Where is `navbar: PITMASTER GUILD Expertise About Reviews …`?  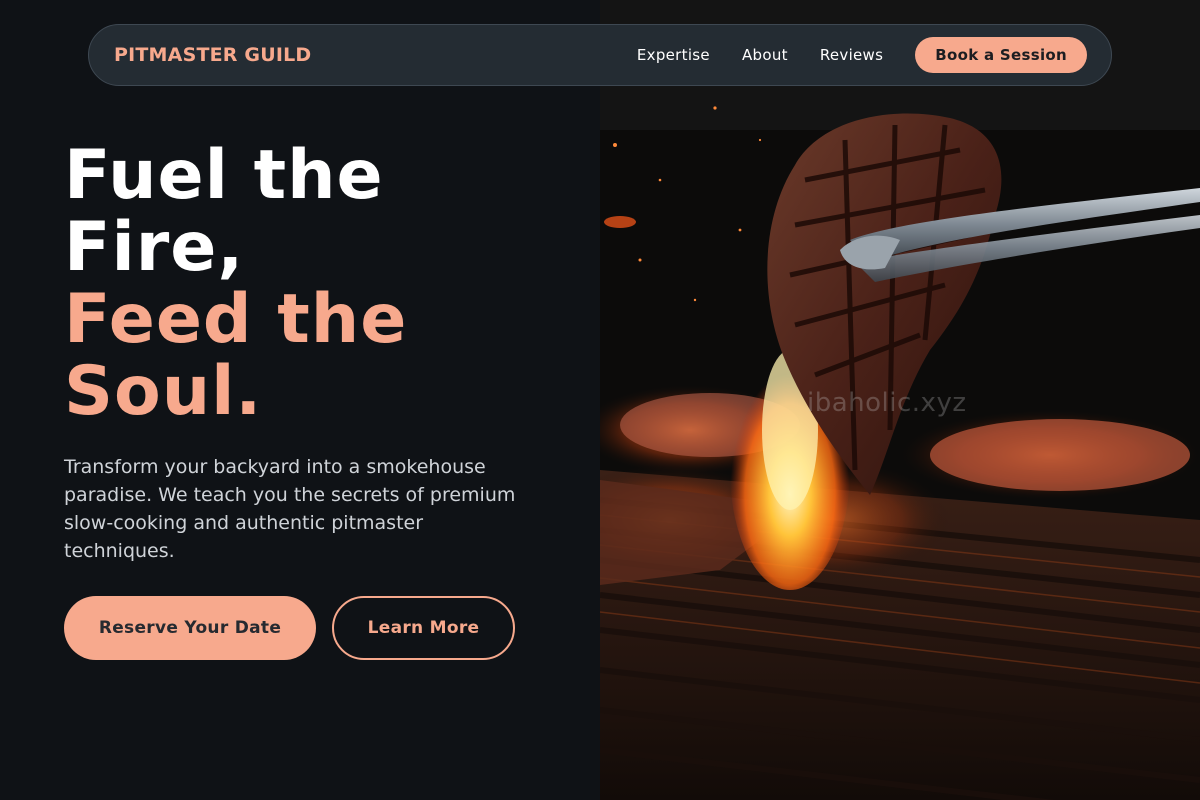
navbar: PITMASTER GUILD Expertise About Reviews … is located at coordinates (600, 55).